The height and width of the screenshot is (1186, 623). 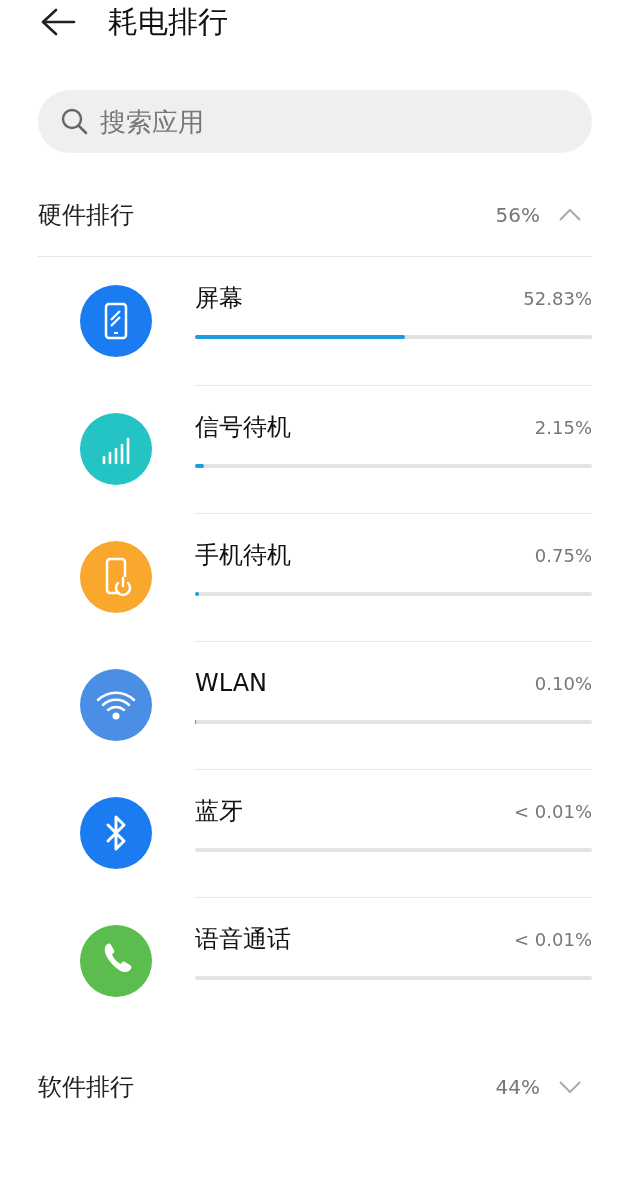 I want to click on section-percent: 56%, so click(x=517, y=214).